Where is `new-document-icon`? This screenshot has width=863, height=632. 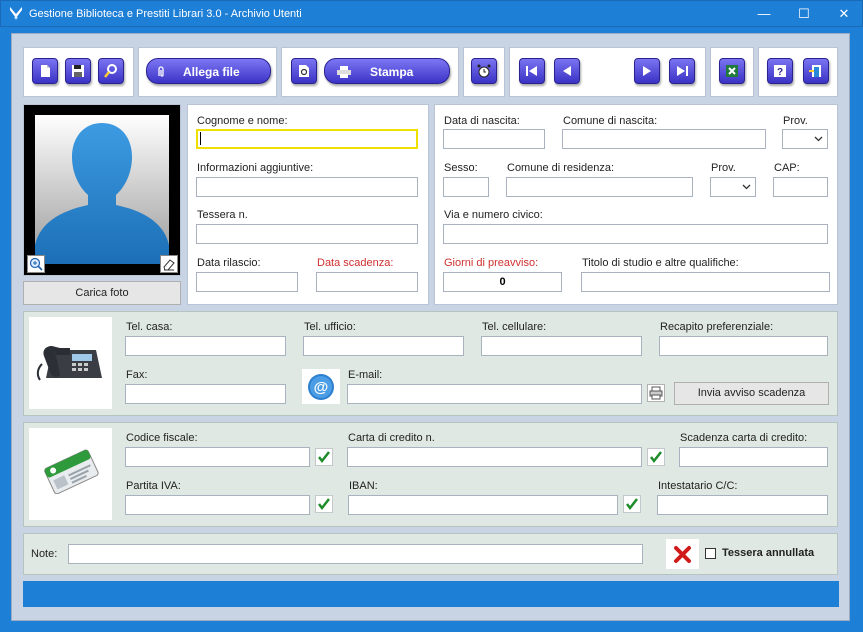 new-document-icon is located at coordinates (45, 71).